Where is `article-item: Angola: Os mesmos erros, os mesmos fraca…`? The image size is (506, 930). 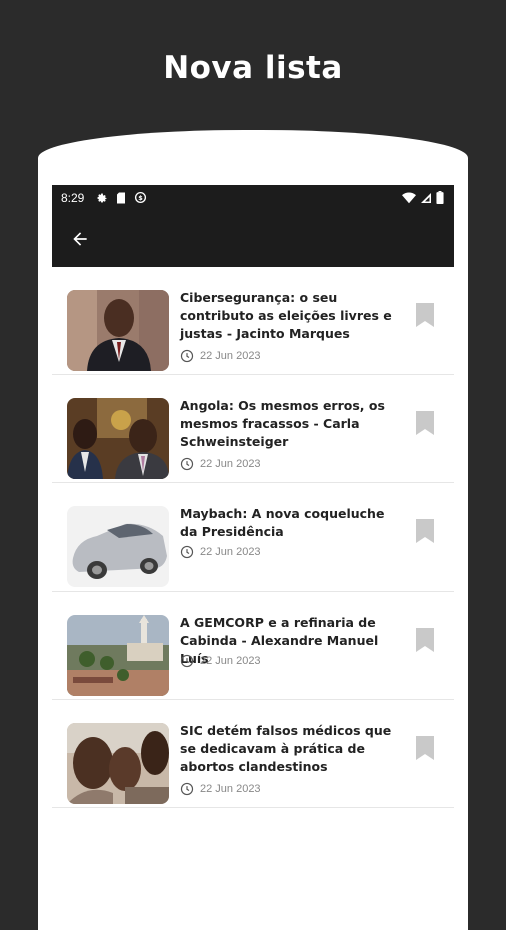
article-item: Angola: Os mesmos erros, os mesmos fraca… is located at coordinates (253, 429).